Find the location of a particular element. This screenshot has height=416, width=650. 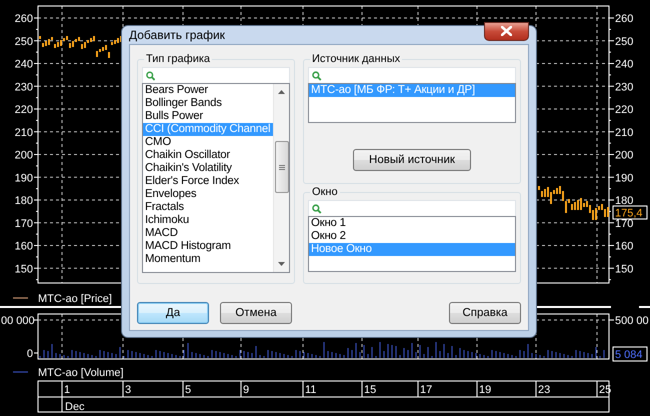

list-item: MACD Histogram is located at coordinates (208, 246).